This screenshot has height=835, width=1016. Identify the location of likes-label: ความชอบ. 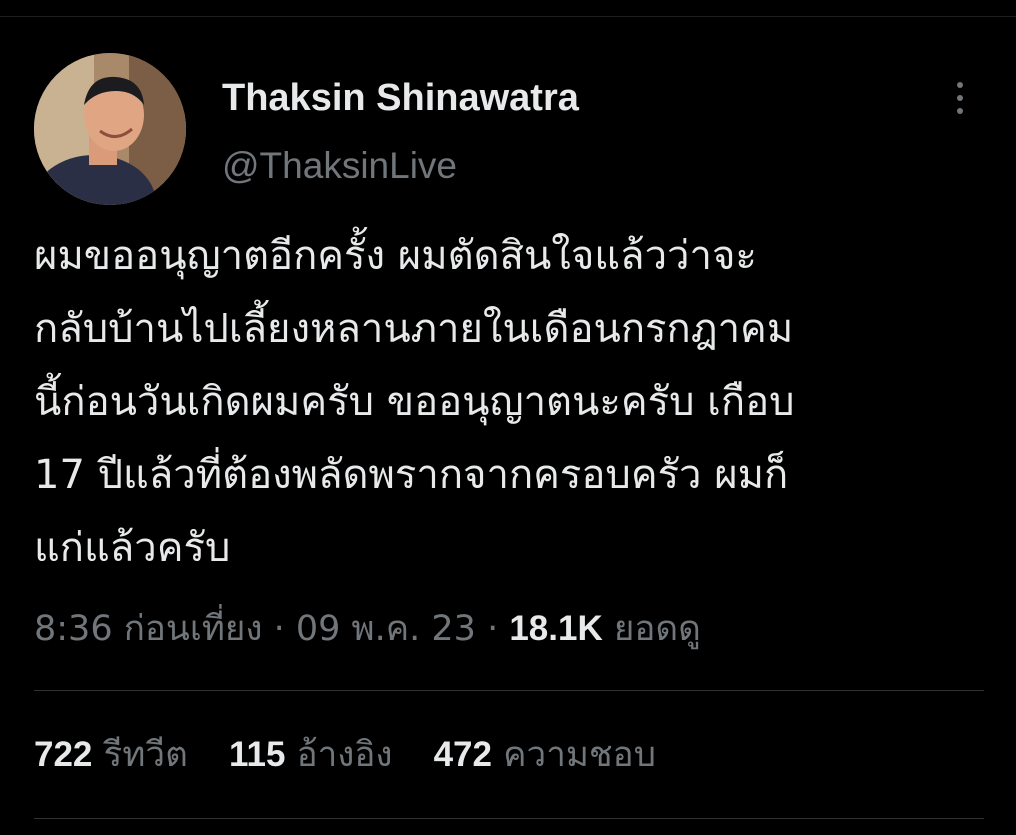
(579, 755).